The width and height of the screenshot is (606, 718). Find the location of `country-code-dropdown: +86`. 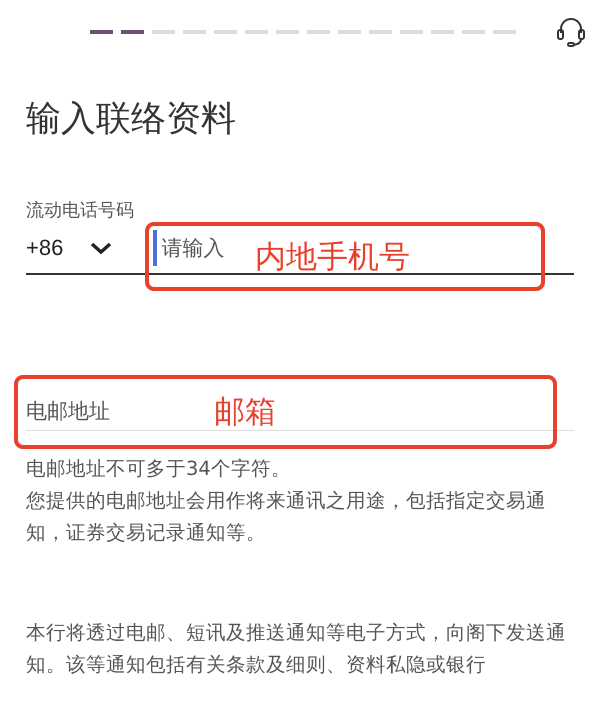

country-code-dropdown: +86 is located at coordinates (70, 248).